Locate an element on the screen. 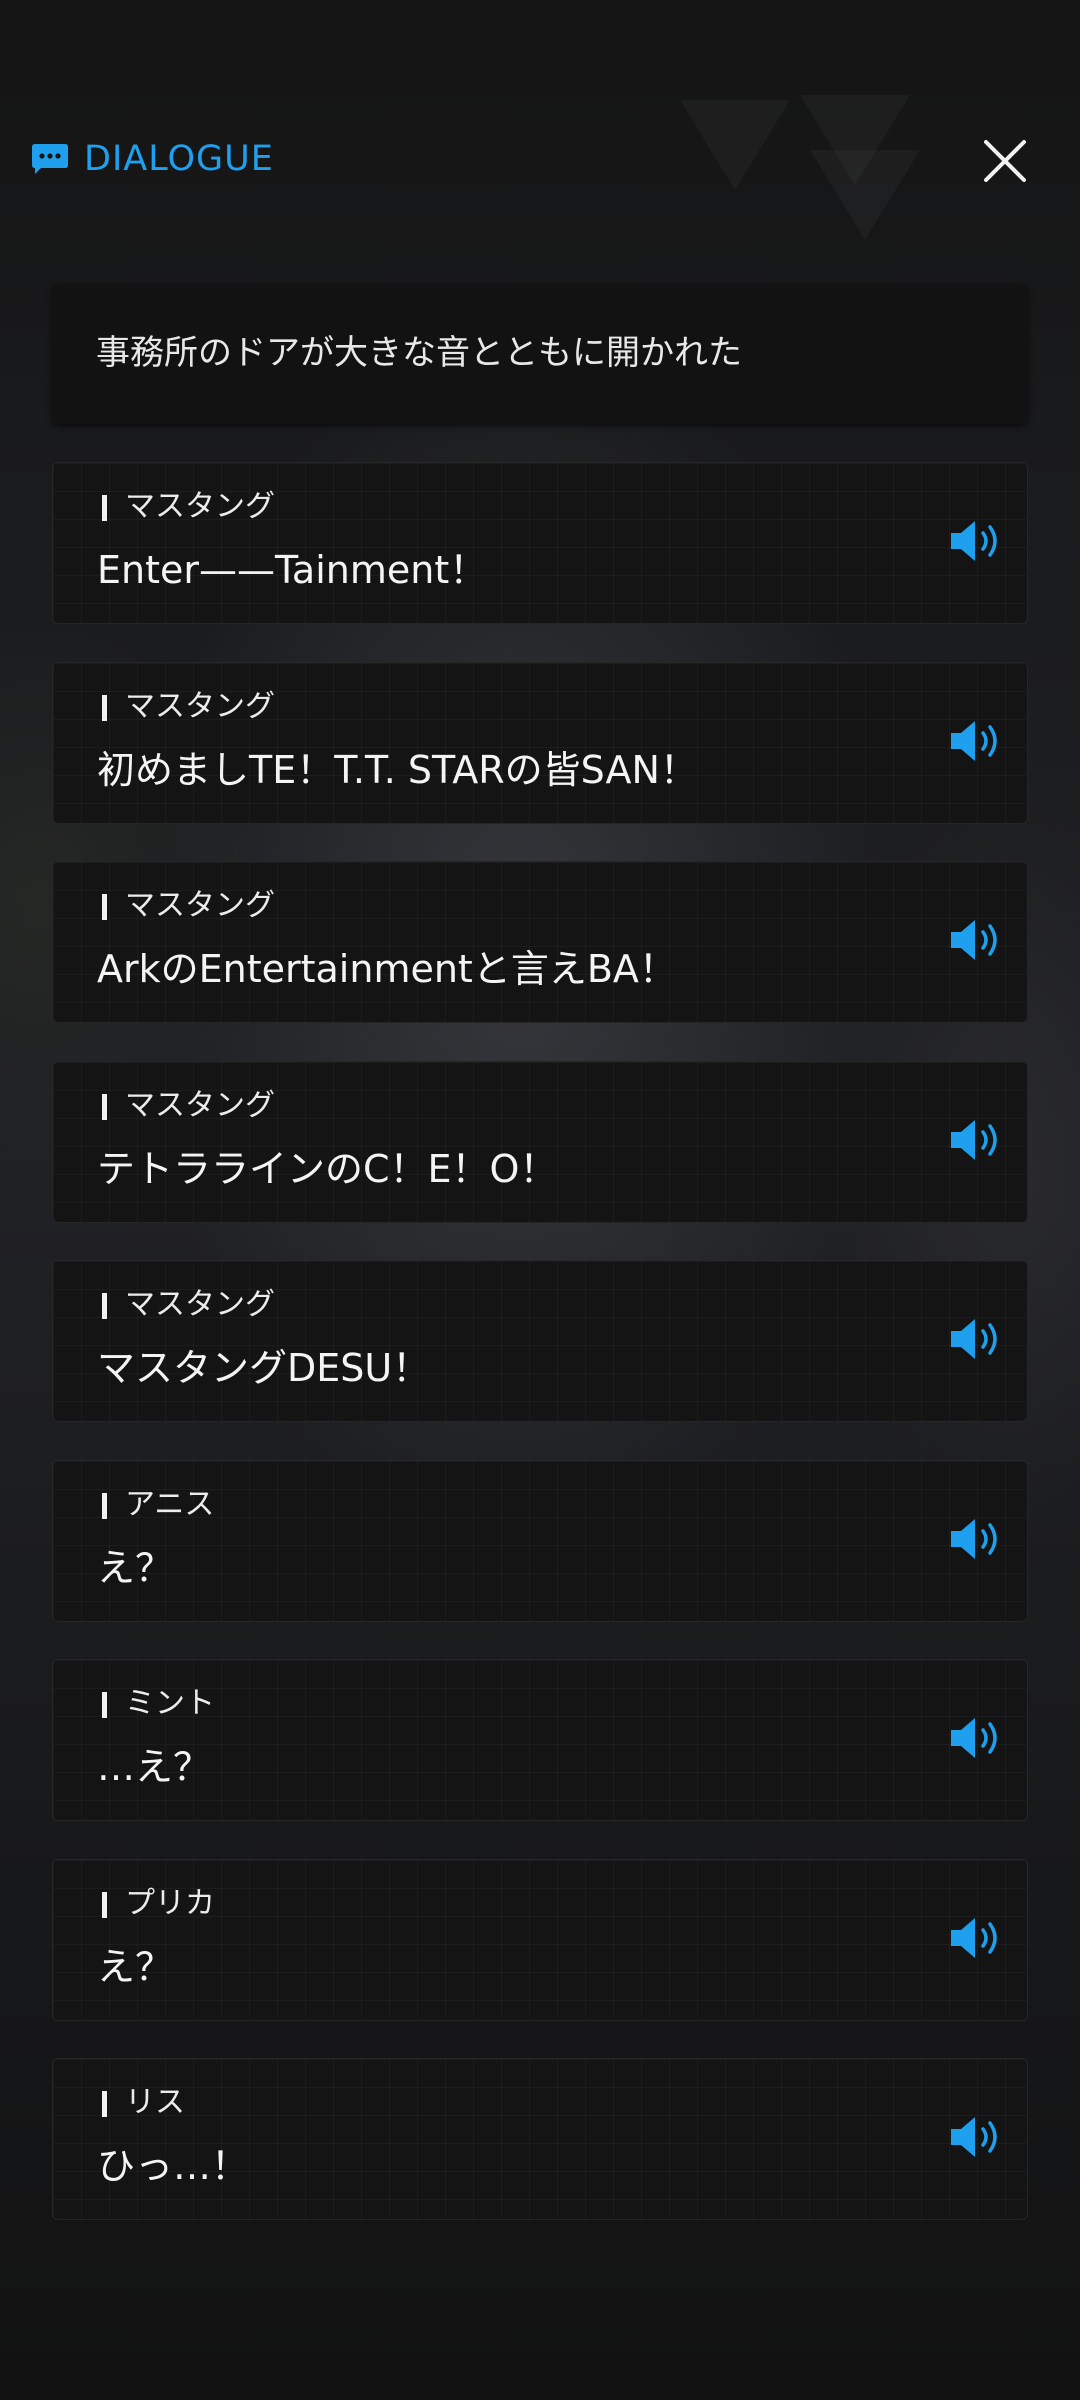 This screenshot has height=2400, width=1080. narration-box: 事務所のドアが大きな音とともに開かれた is located at coordinates (540, 354).